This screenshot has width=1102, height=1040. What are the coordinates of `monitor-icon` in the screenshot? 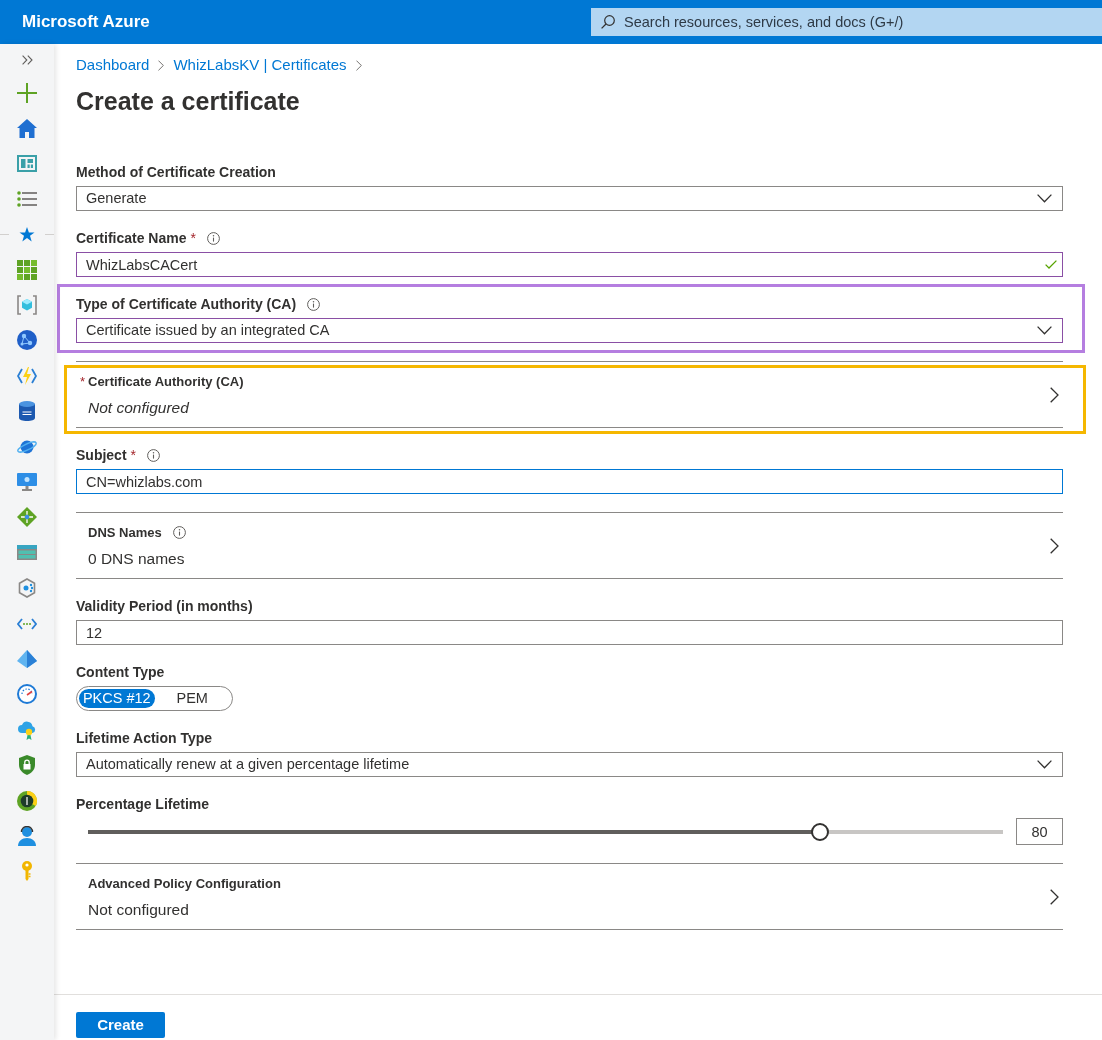 It's located at (27, 482).